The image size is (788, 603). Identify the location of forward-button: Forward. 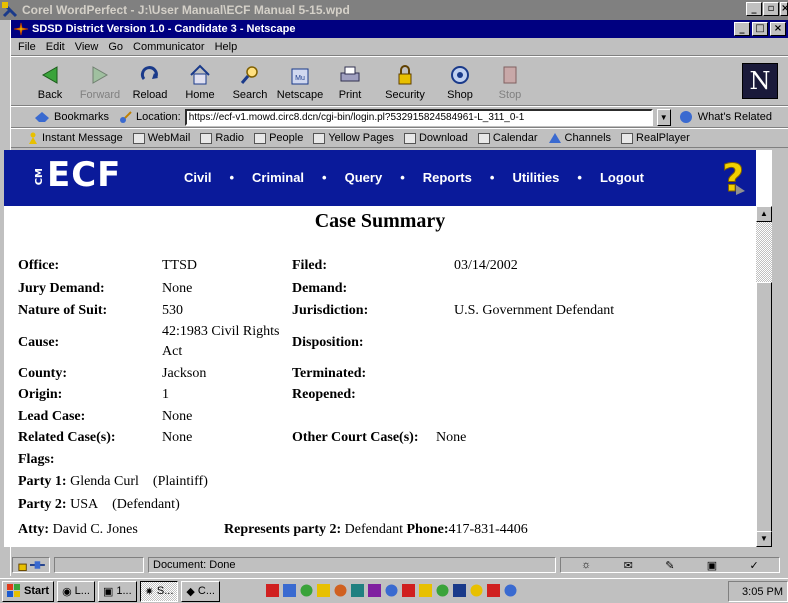
(100, 82).